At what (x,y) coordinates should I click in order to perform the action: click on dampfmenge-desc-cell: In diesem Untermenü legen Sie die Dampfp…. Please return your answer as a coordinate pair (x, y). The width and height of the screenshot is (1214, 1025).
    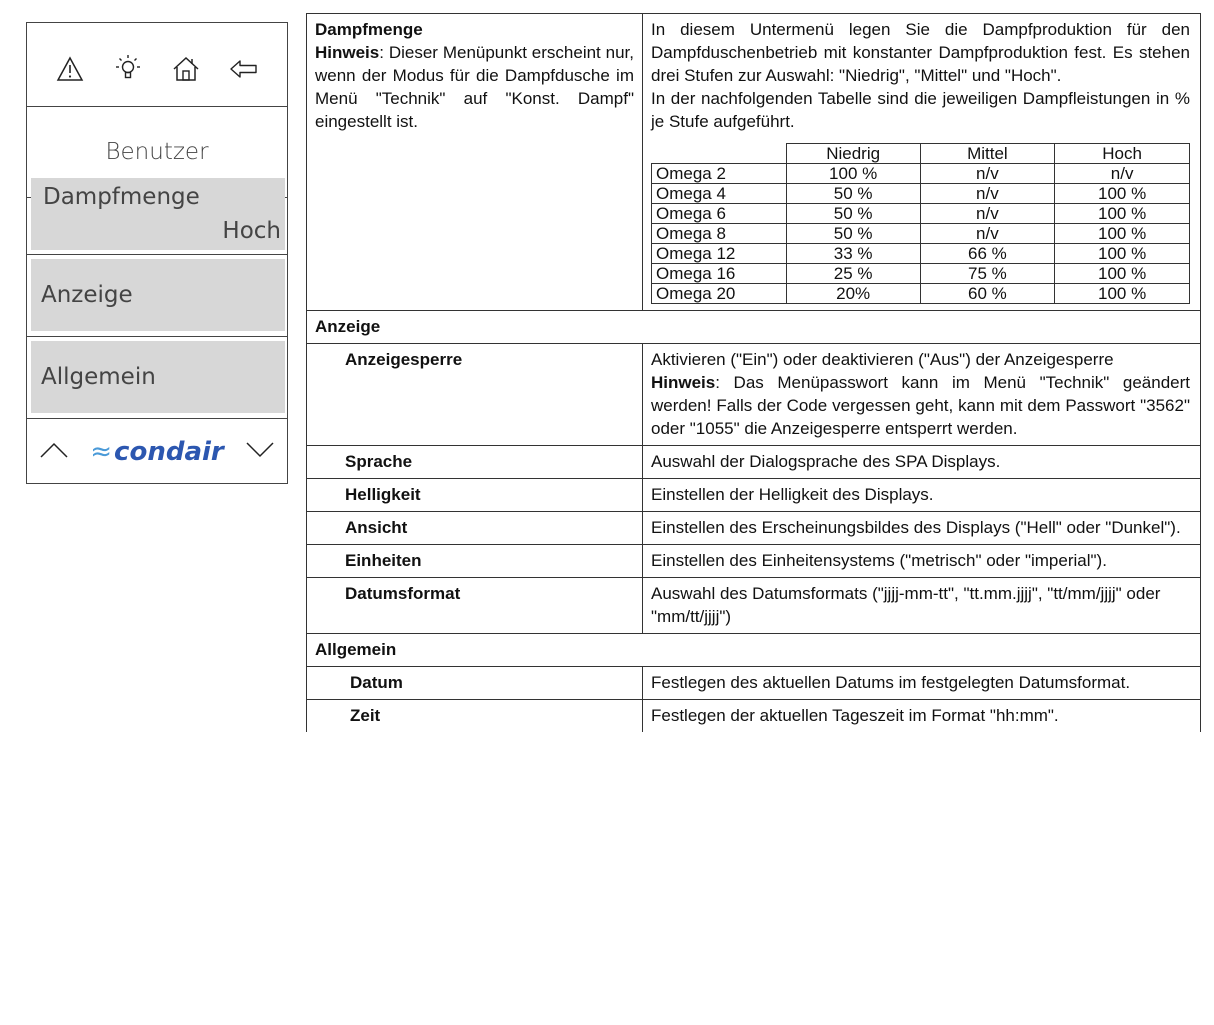
    Looking at the image, I should click on (921, 162).